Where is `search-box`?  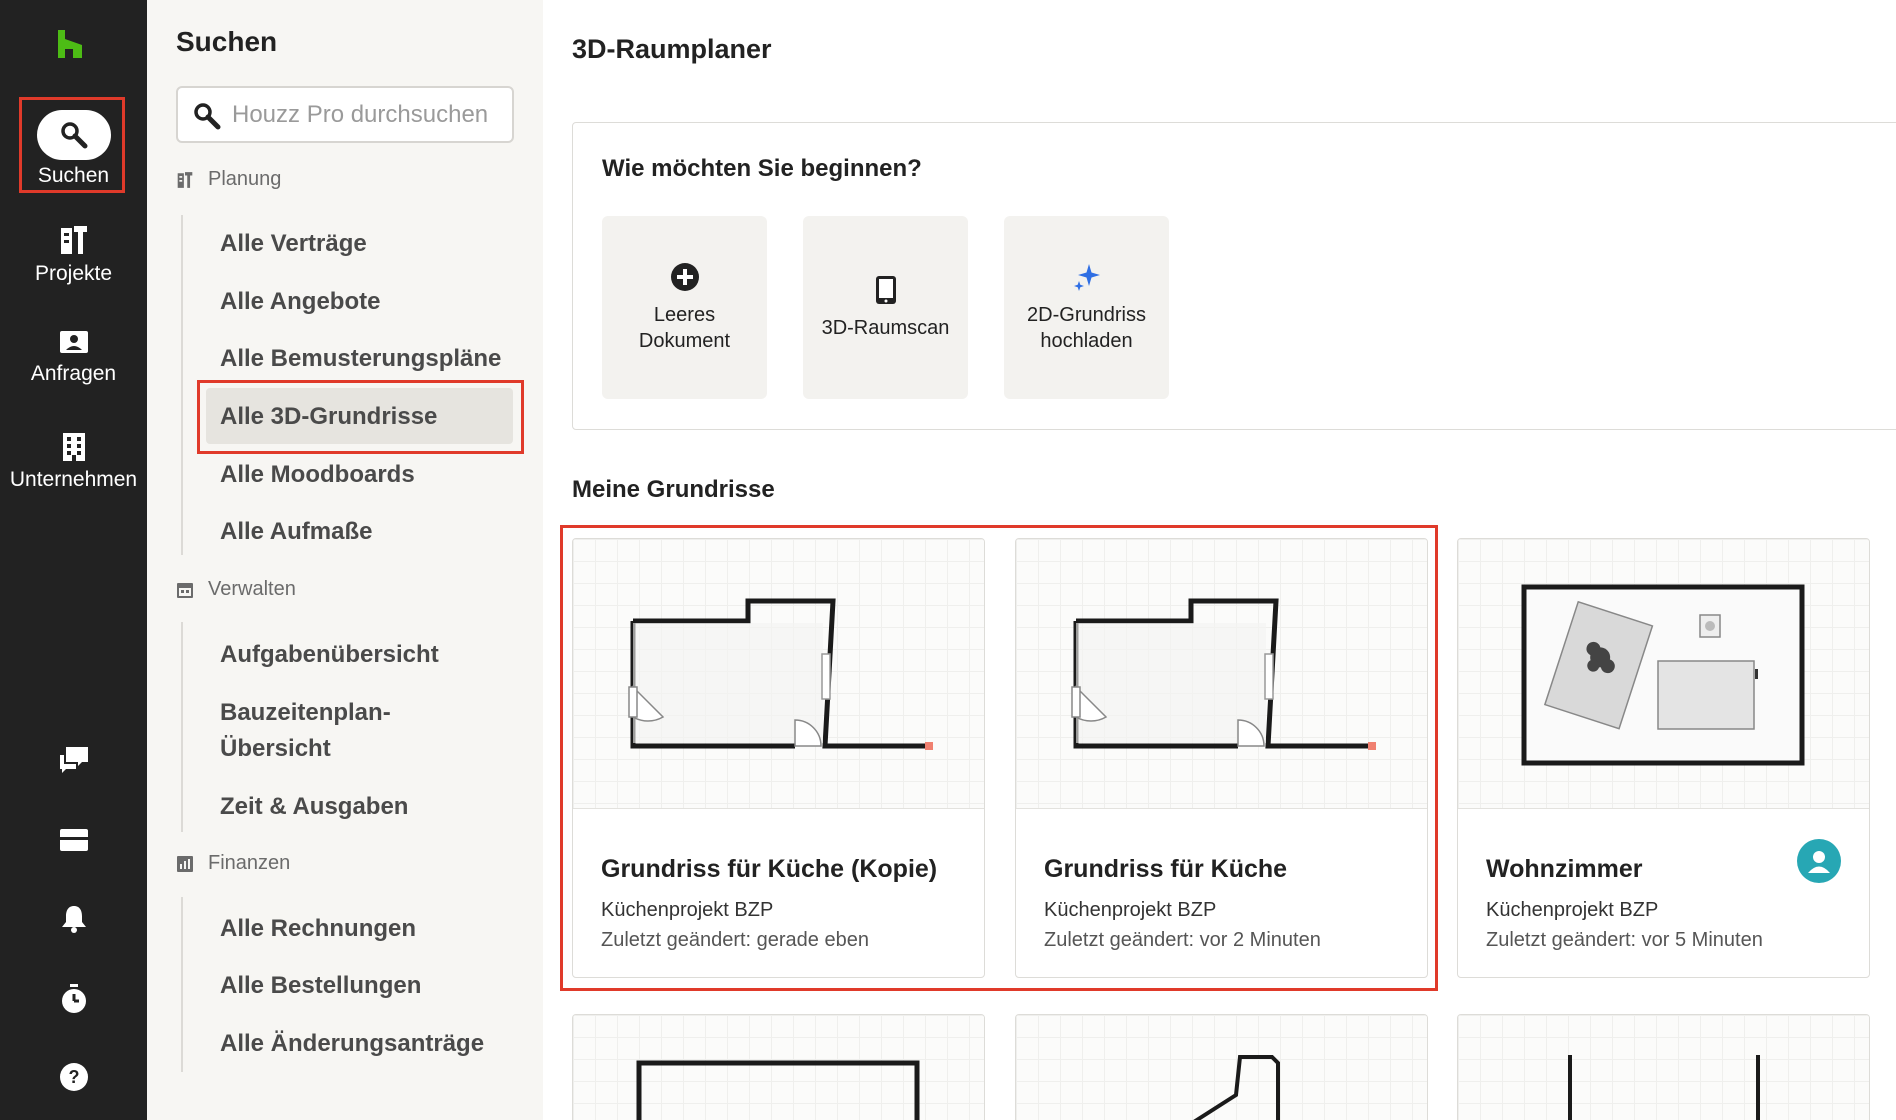
search-box is located at coordinates (345, 114).